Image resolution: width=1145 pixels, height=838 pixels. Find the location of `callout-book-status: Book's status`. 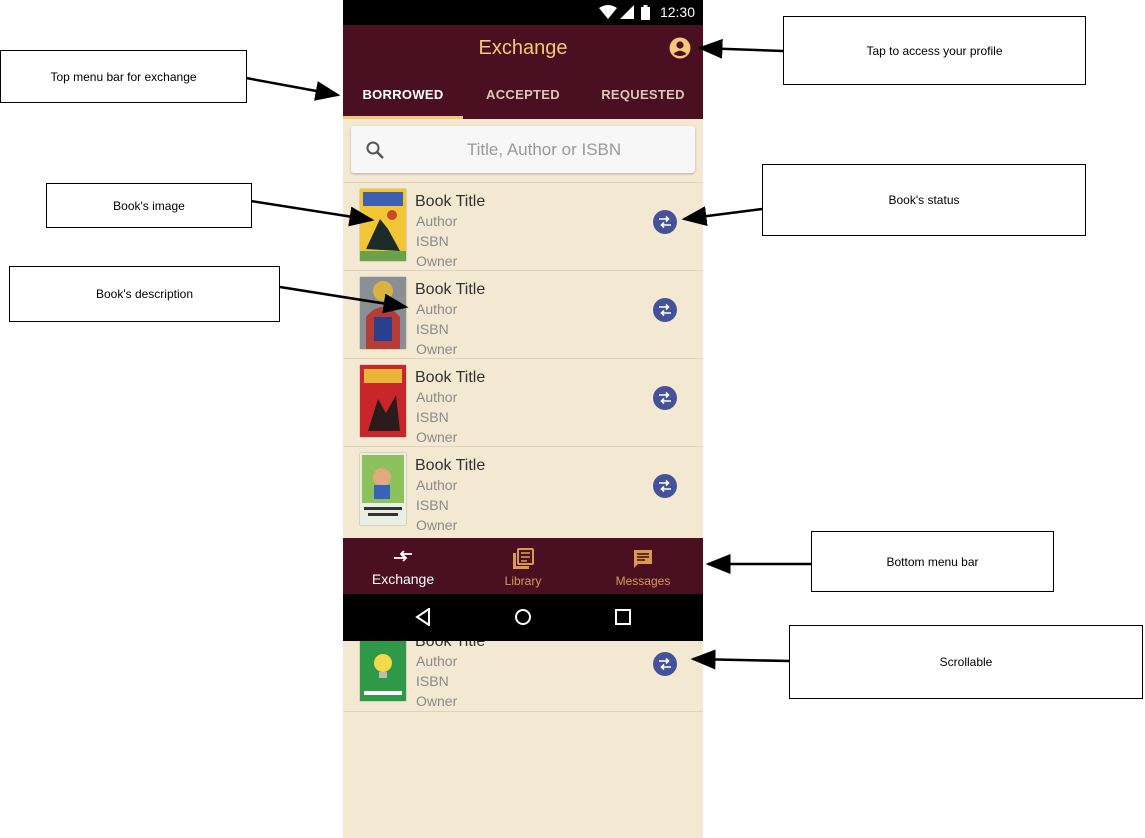

callout-book-status: Book's status is located at coordinates (924, 200).